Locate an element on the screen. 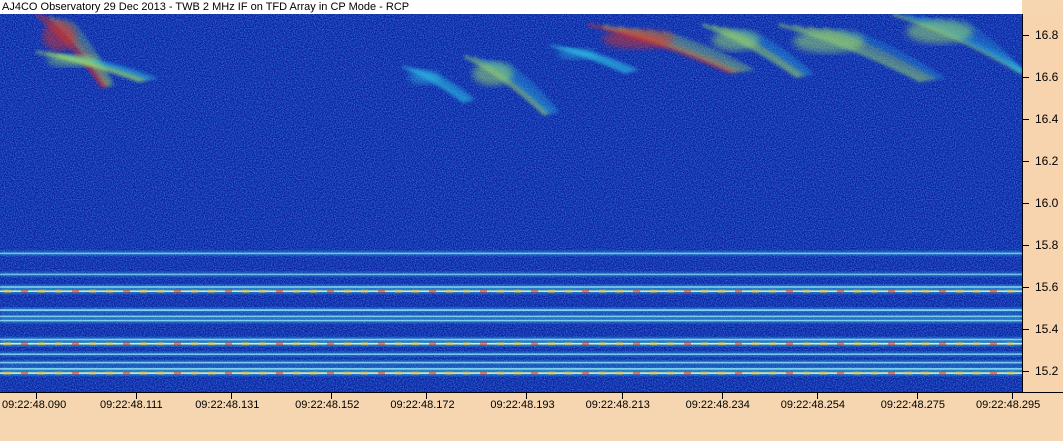 This screenshot has height=441, width=1063. x-tick-label: 09:22:48.213 is located at coordinates (617, 405).